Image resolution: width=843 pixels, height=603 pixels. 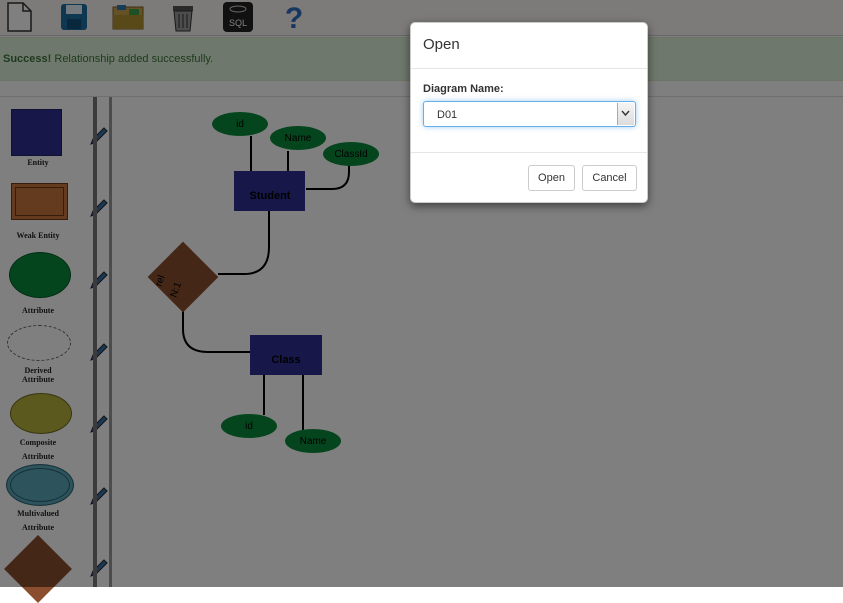 What do you see at coordinates (447, 115) in the screenshot?
I see `diagram-name-value: D01` at bounding box center [447, 115].